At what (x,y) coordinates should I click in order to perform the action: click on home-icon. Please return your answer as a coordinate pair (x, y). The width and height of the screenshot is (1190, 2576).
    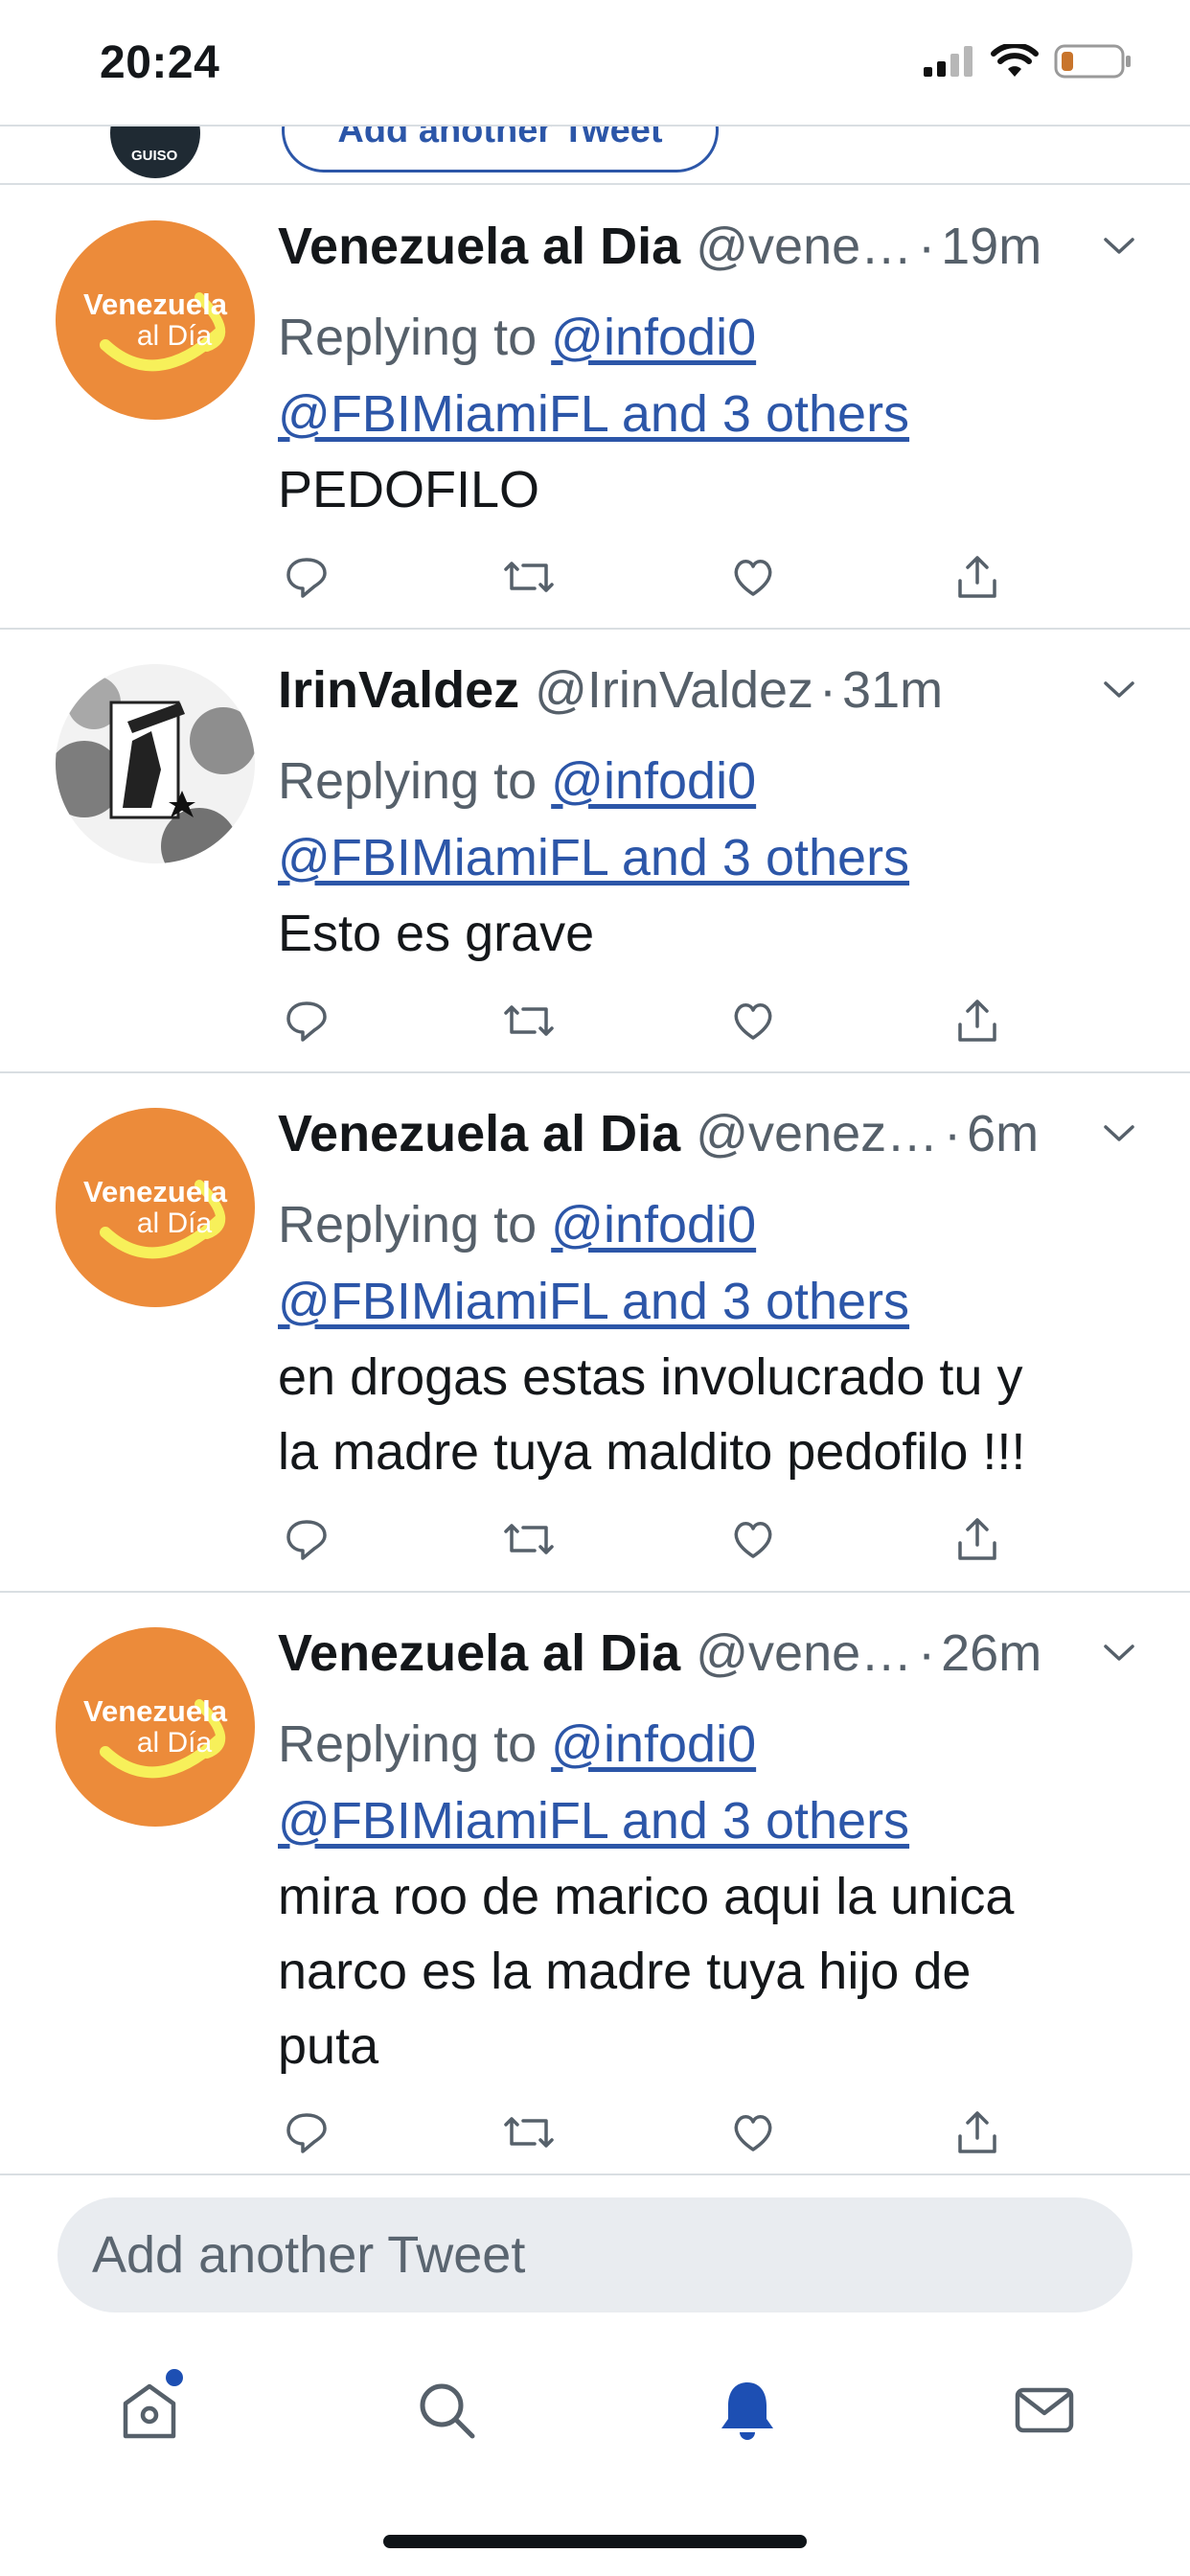
    Looking at the image, I should click on (150, 2411).